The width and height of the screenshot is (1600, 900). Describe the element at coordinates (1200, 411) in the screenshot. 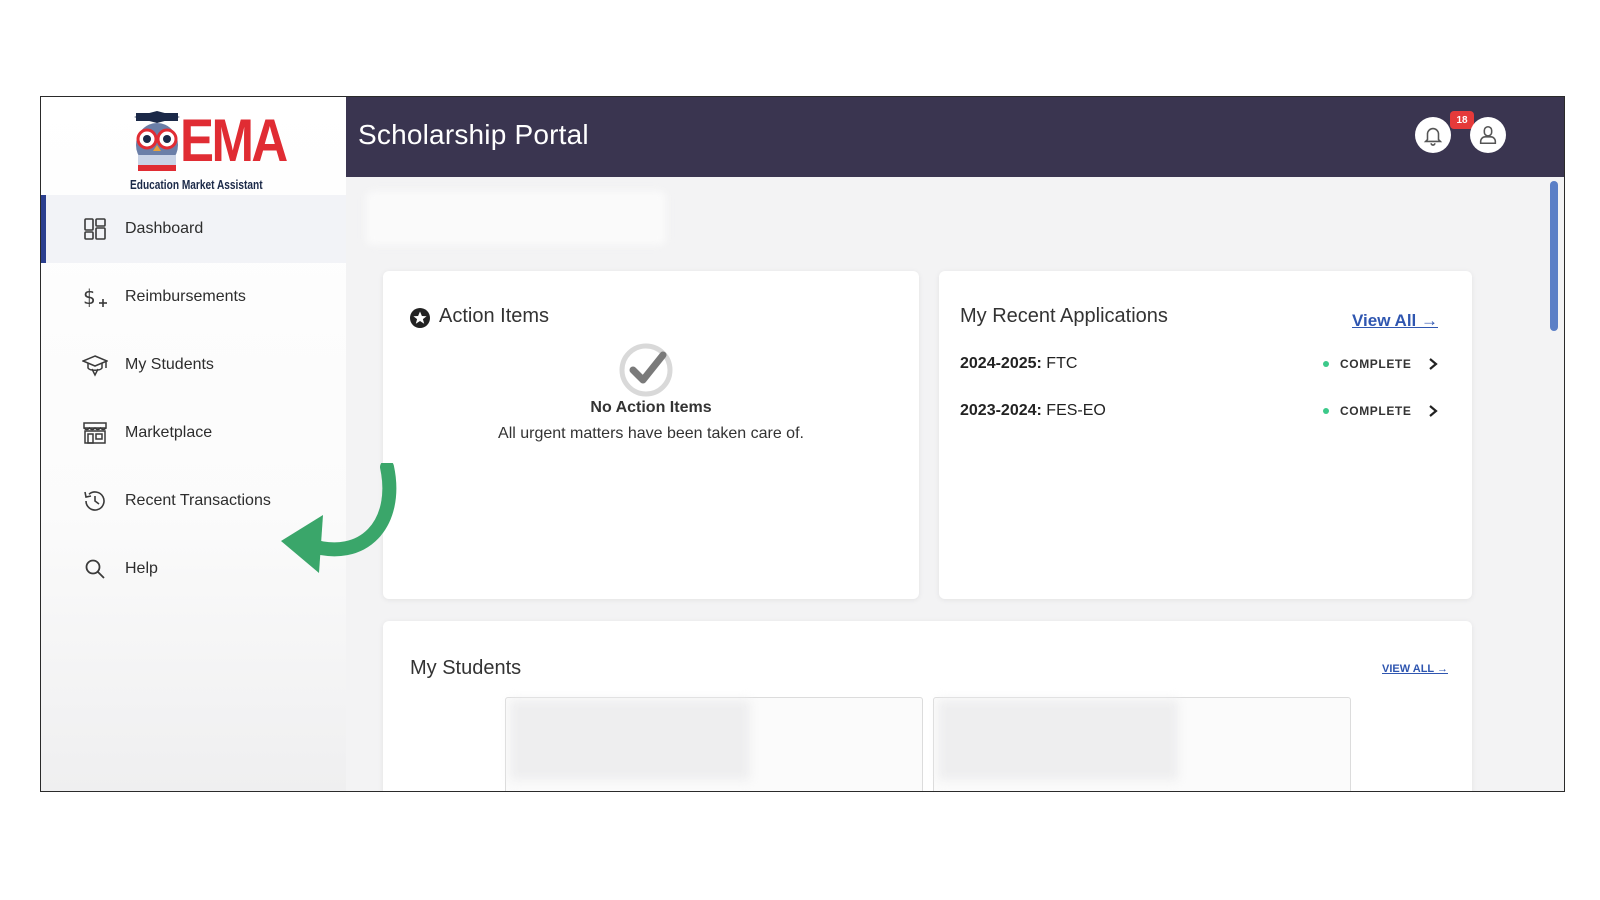

I see `application-row: 2023-2024: FES-EO COMPLETE` at that location.